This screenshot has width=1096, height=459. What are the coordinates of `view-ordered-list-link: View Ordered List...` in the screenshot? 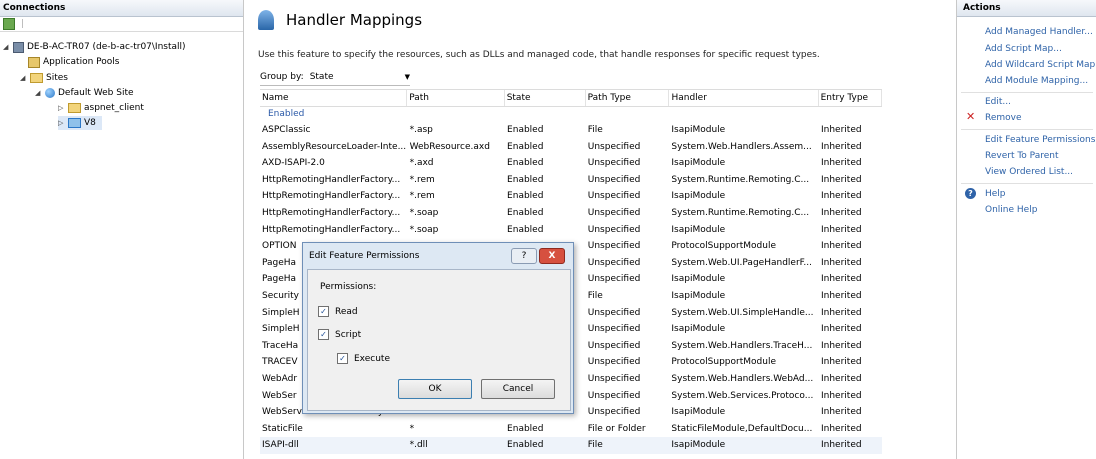 It's located at (1029, 172).